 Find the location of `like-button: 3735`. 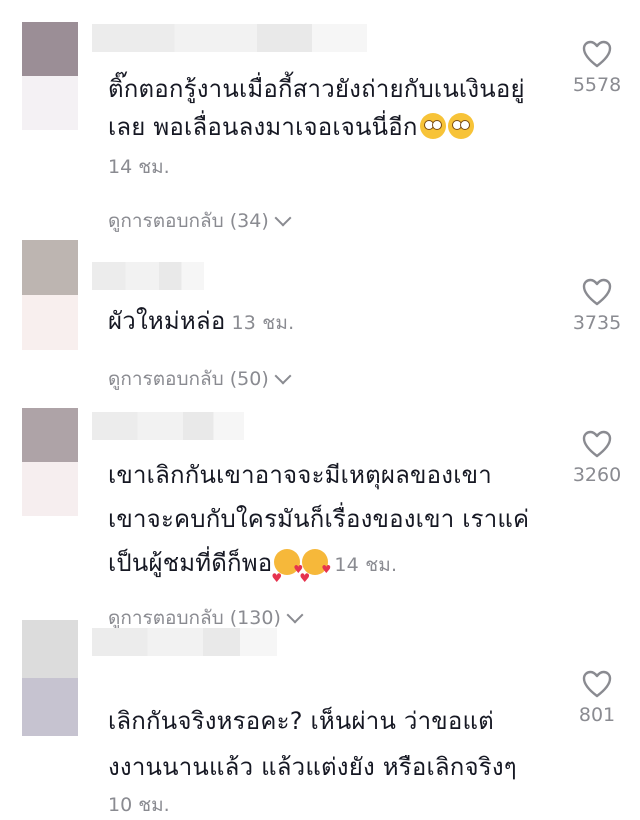

like-button: 3735 is located at coordinates (597, 306).